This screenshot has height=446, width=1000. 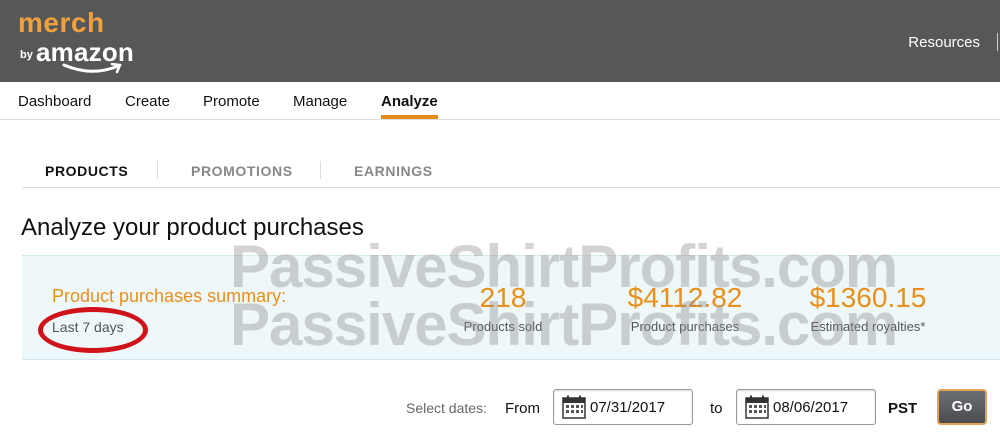 I want to click on highlight-circle, so click(x=93, y=330).